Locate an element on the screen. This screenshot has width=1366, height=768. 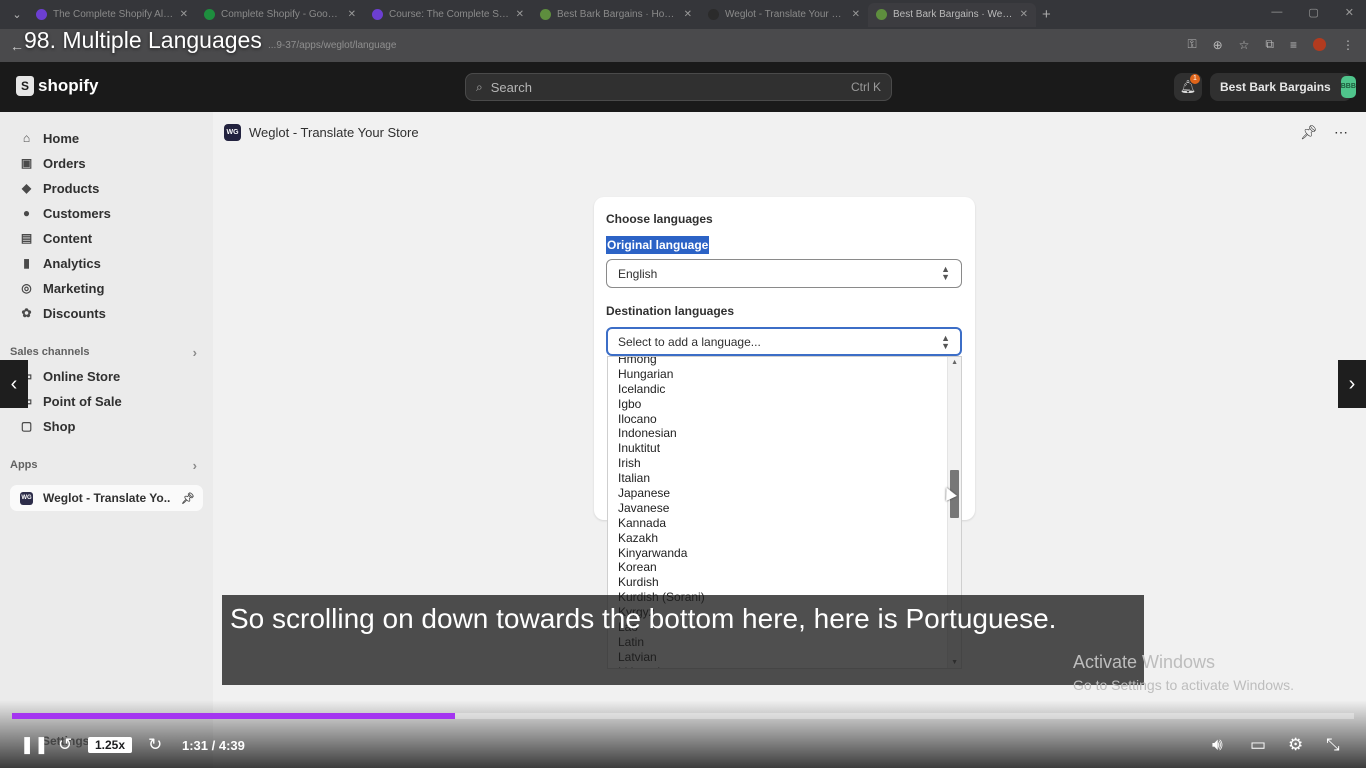
shopify-logo: S shopify is located at coordinates (57, 86).